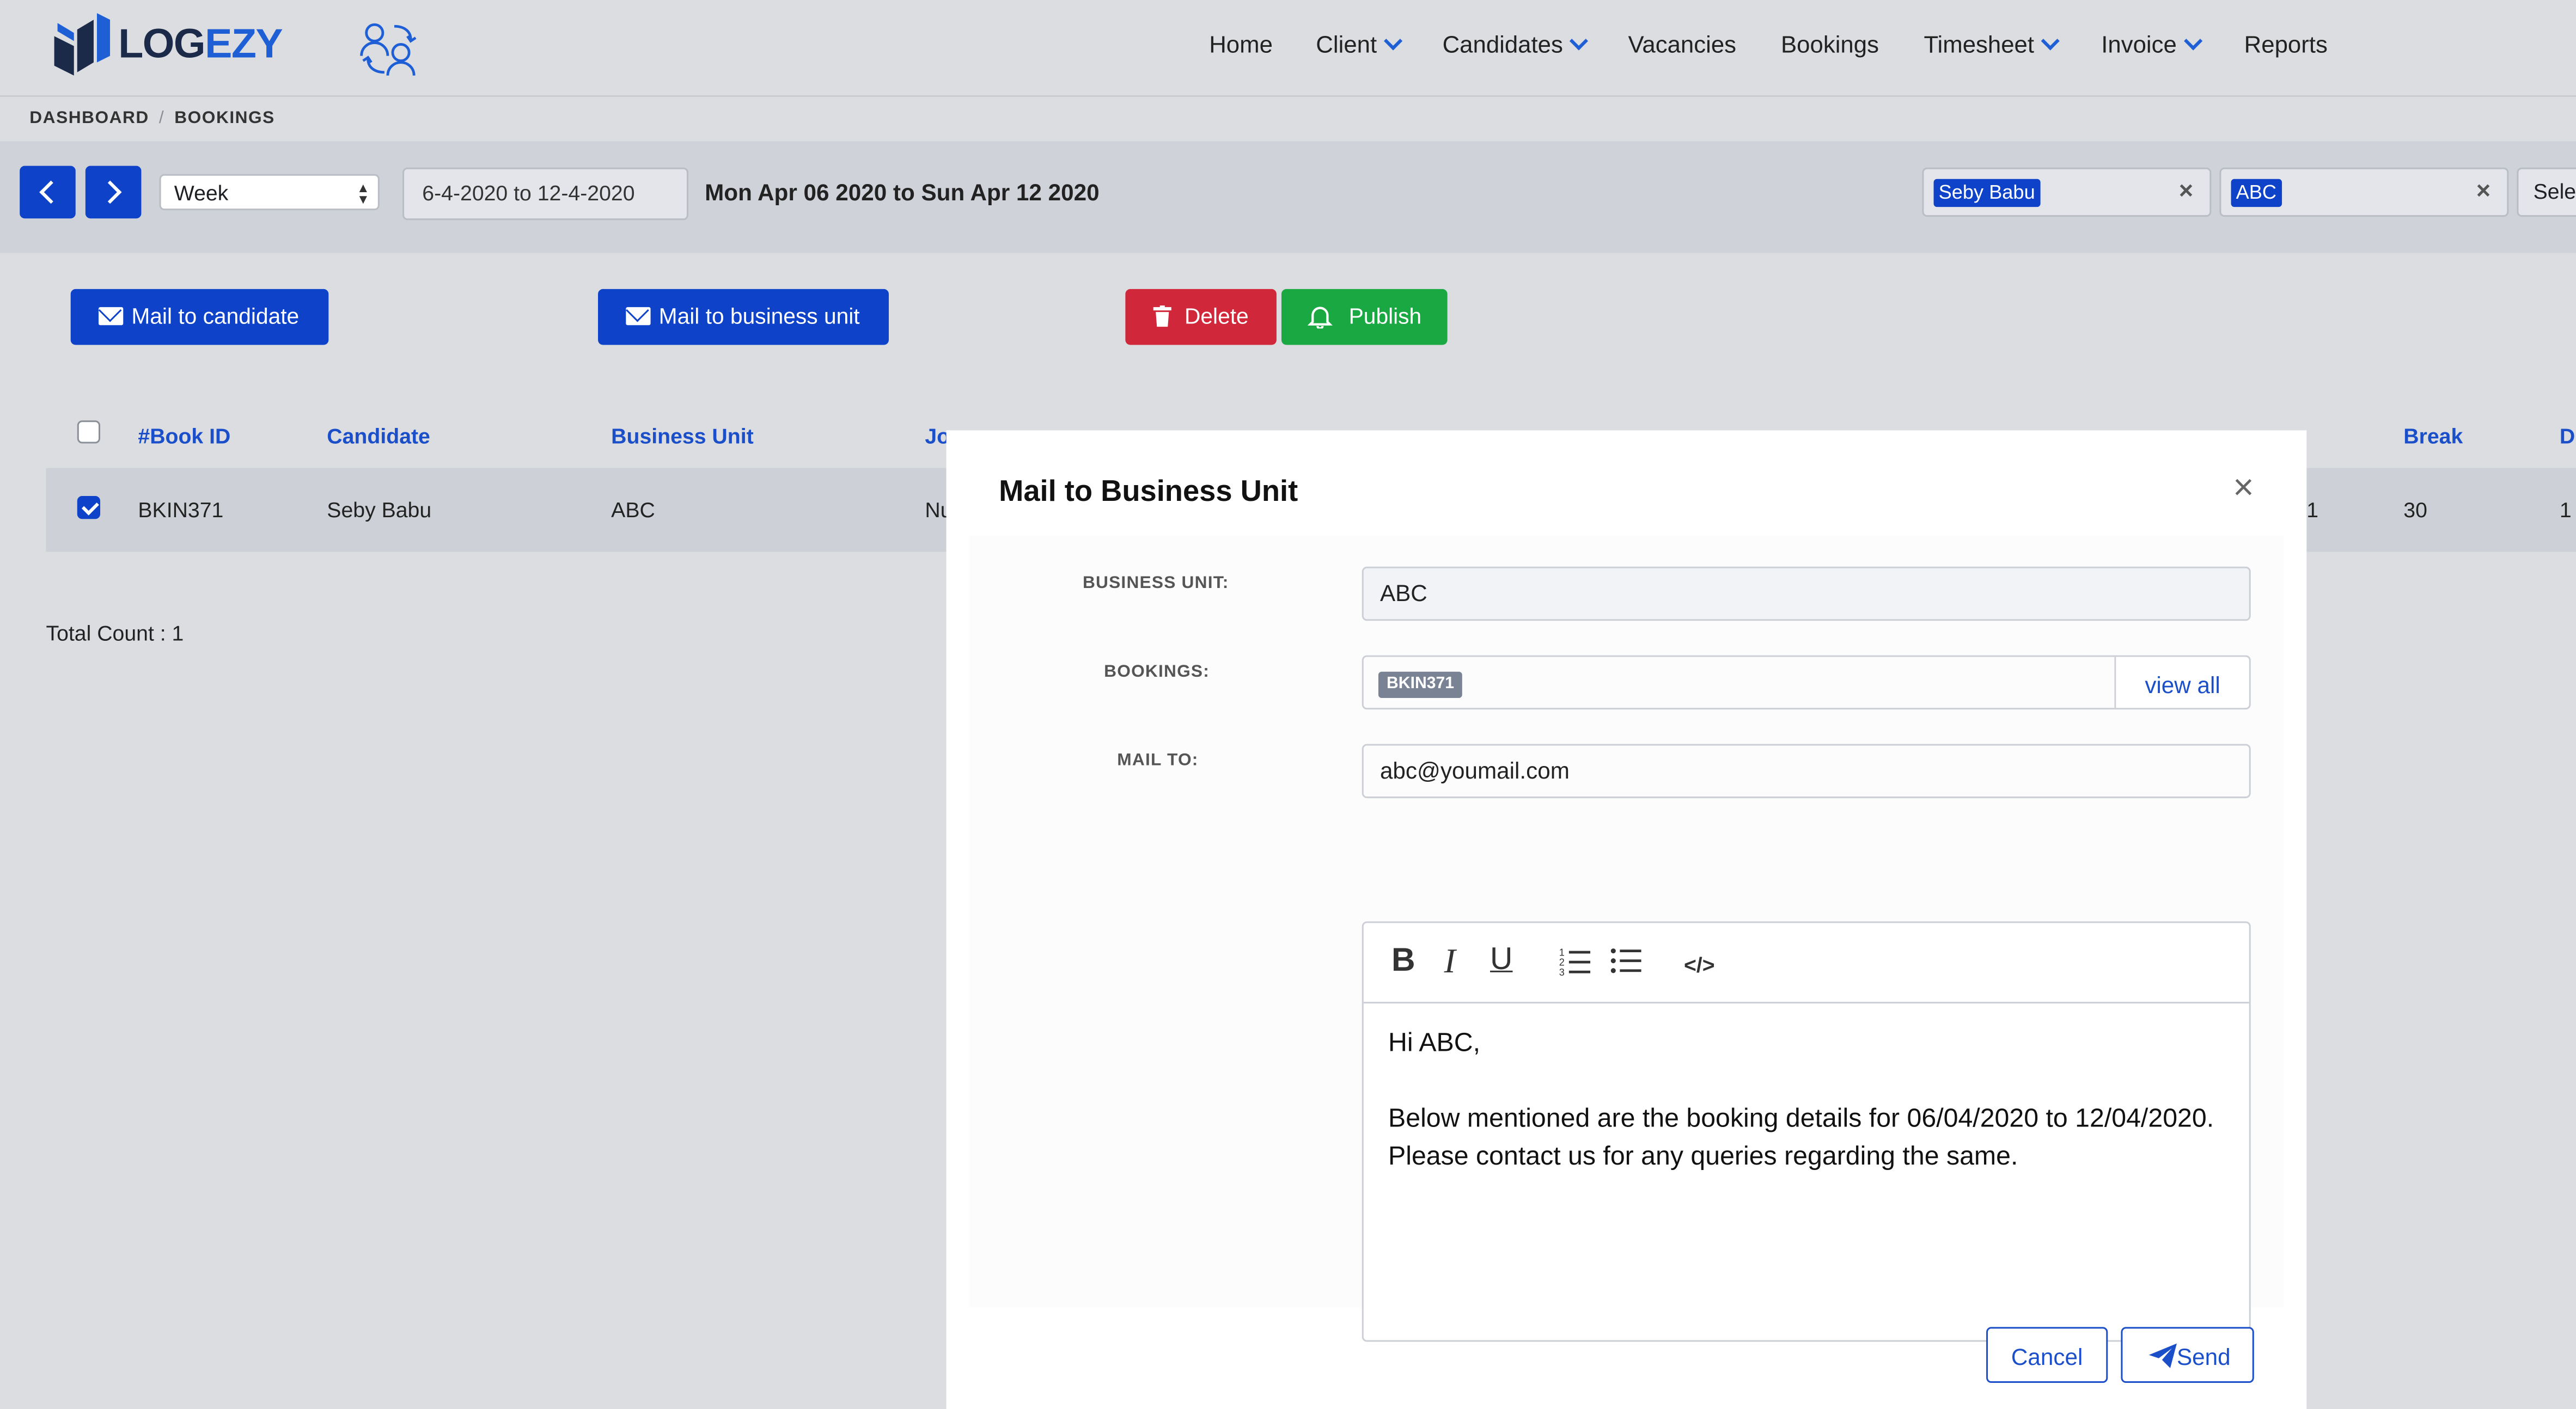 The width and height of the screenshot is (2576, 1409). I want to click on column-header-book-id: #Book ID, so click(184, 436).